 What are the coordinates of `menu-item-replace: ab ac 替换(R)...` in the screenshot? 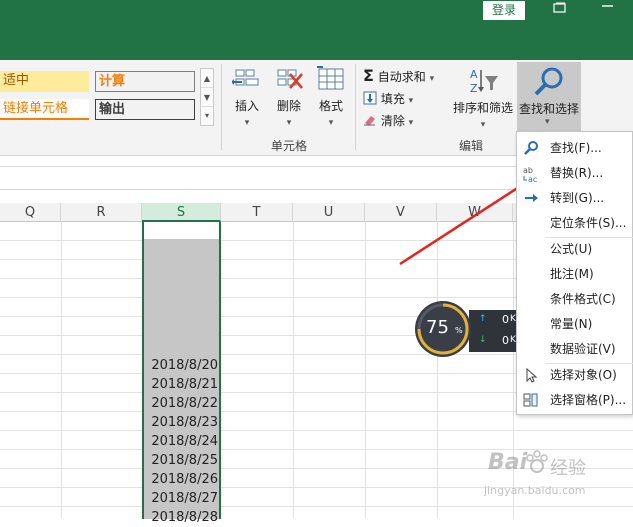 It's located at (575, 173).